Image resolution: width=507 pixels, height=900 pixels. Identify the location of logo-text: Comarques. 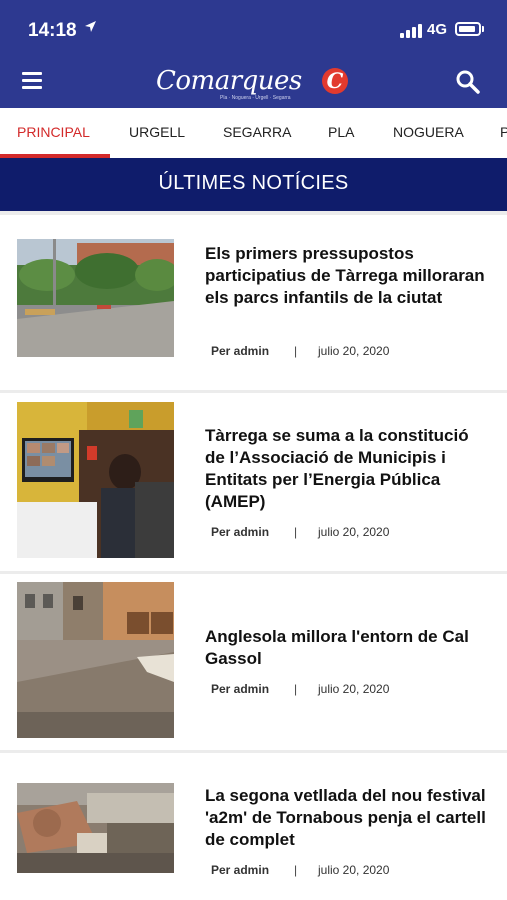
(229, 81).